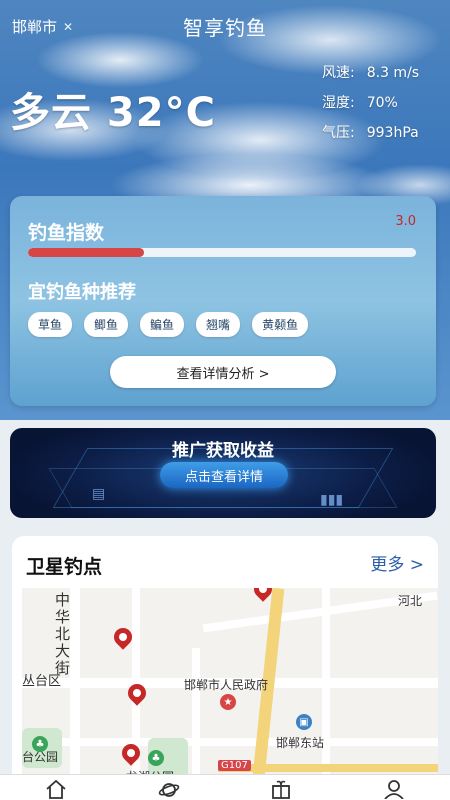  What do you see at coordinates (226, 685) in the screenshot?
I see `map-label-gov: 邯郸市人民政府` at bounding box center [226, 685].